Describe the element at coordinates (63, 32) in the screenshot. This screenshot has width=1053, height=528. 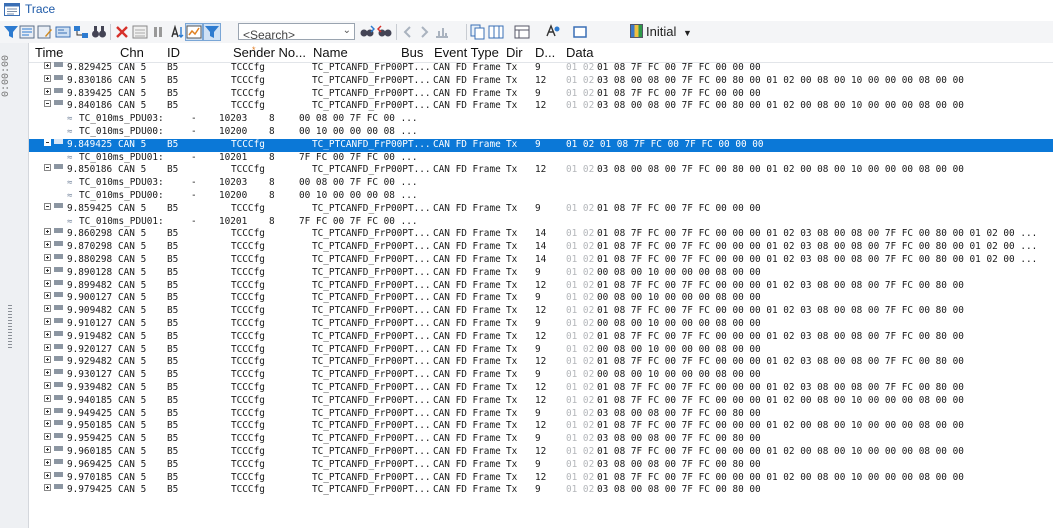
I see `filter-options-icon` at that location.